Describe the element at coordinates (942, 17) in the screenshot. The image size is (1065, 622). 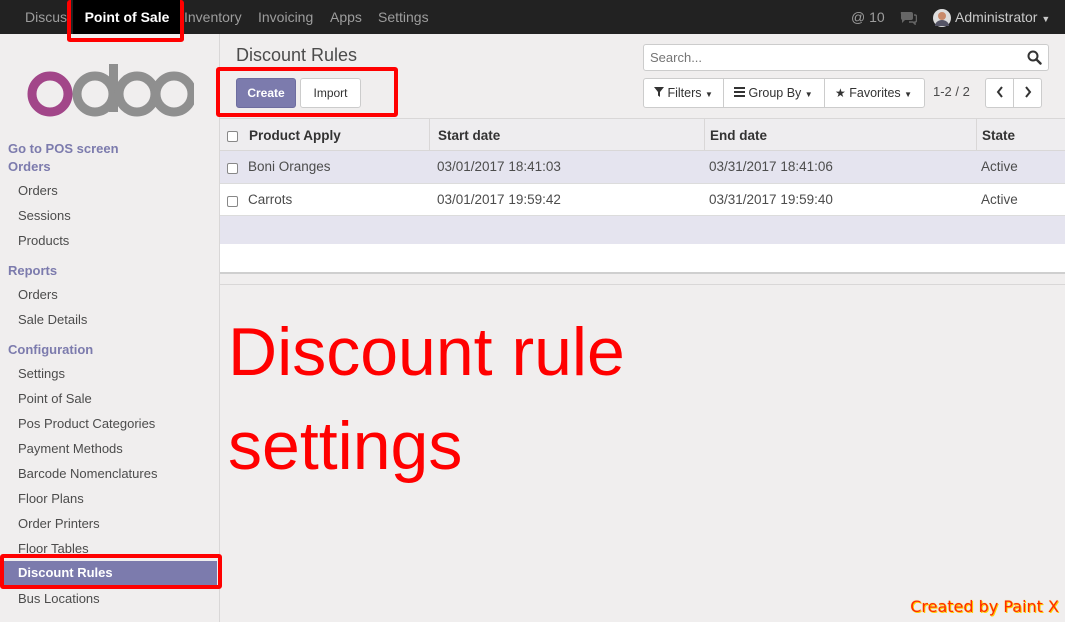
I see `user-avatar` at that location.